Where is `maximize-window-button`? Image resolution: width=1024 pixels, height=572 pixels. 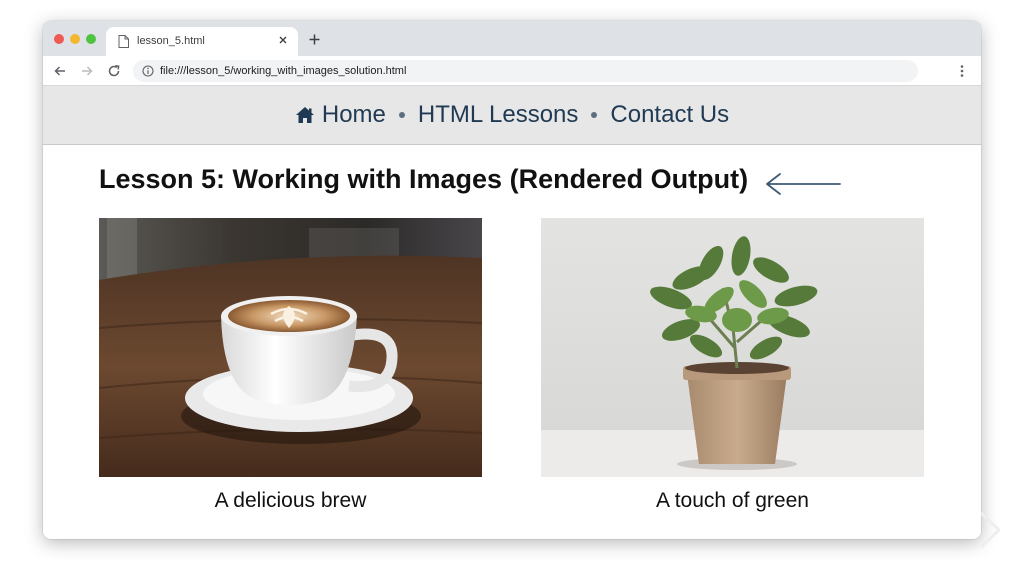
maximize-window-button is located at coordinates (91, 39).